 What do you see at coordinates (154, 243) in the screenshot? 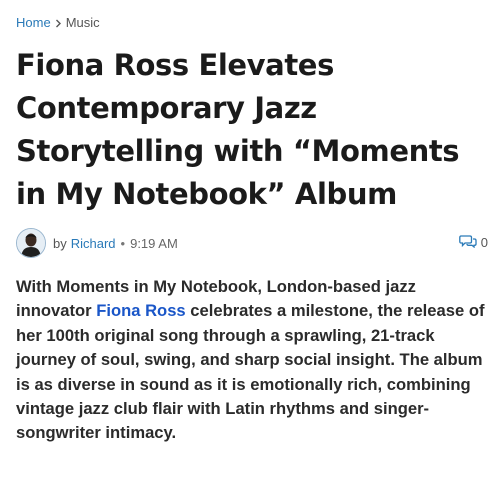
I see `publish-time: 9:19 AM` at bounding box center [154, 243].